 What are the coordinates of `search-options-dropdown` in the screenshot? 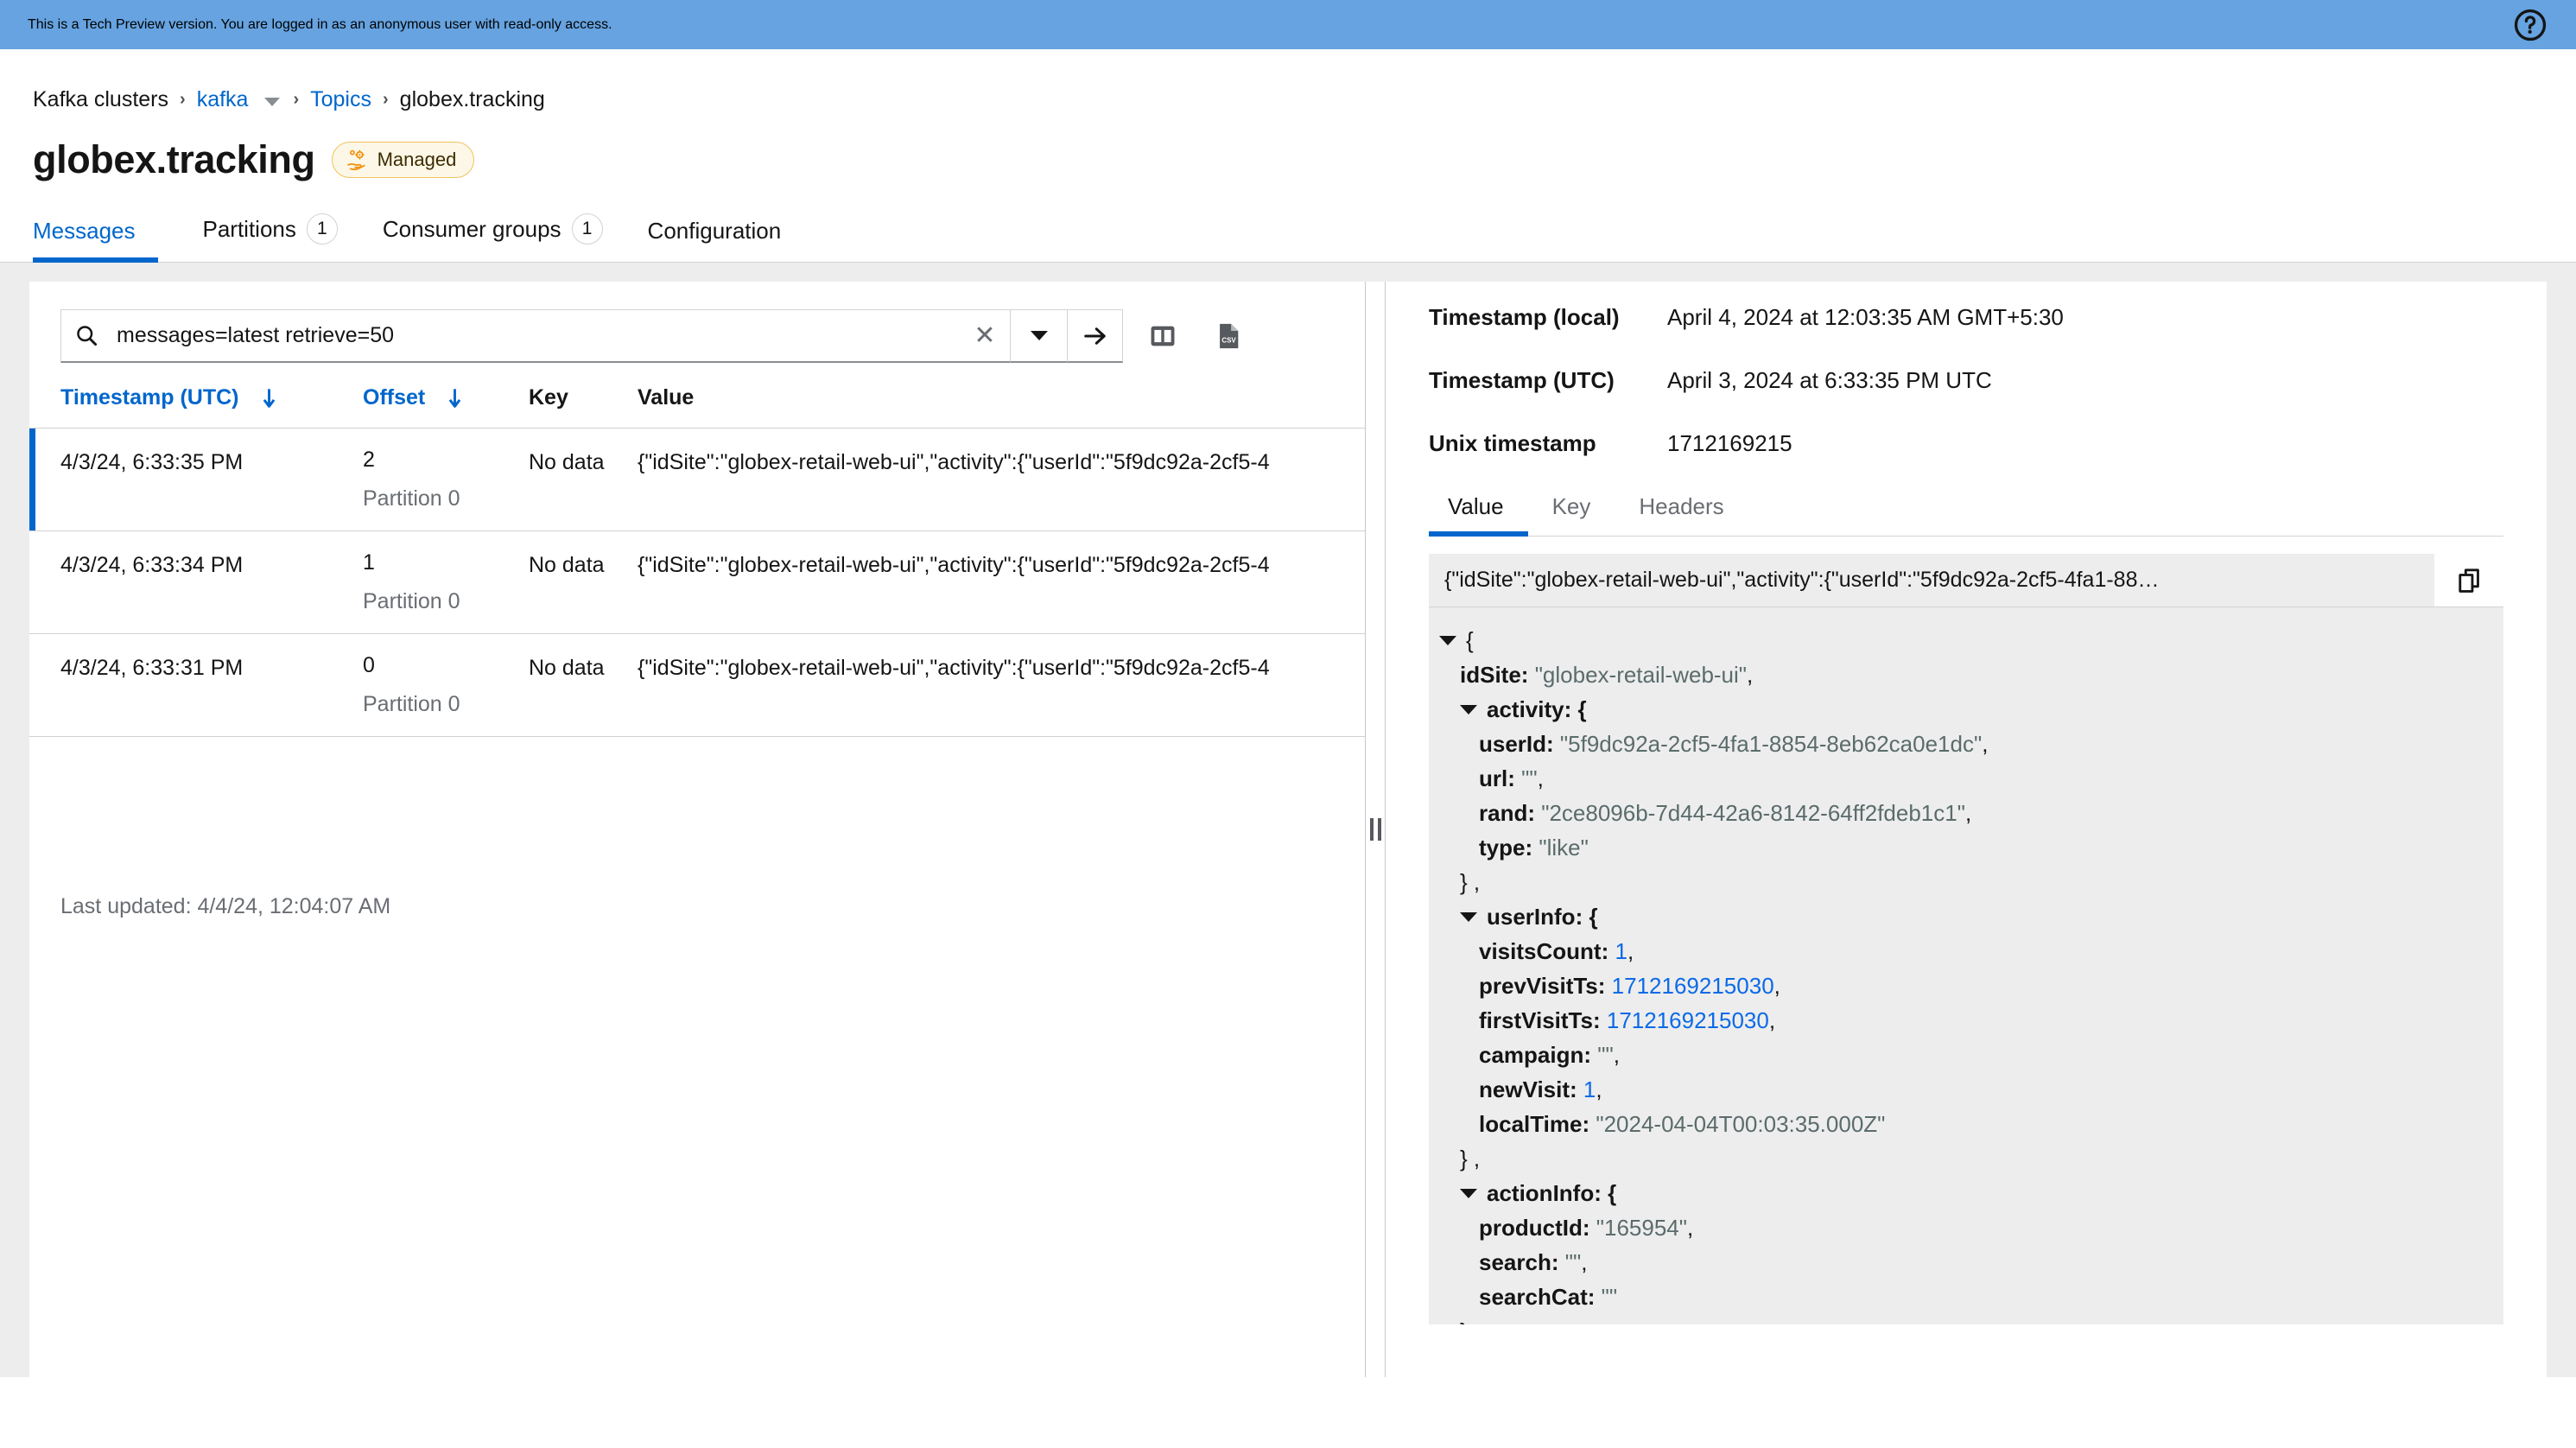 It's located at (1039, 336).